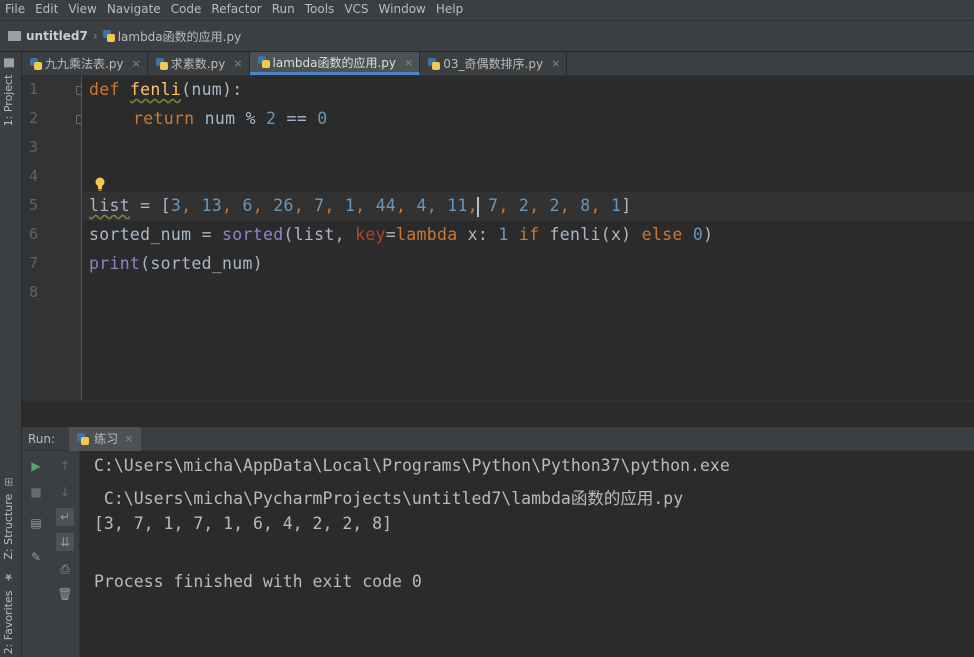 Image resolution: width=974 pixels, height=657 pixels. What do you see at coordinates (253, 234) in the screenshot?
I see `builtin-sorted: sorted` at bounding box center [253, 234].